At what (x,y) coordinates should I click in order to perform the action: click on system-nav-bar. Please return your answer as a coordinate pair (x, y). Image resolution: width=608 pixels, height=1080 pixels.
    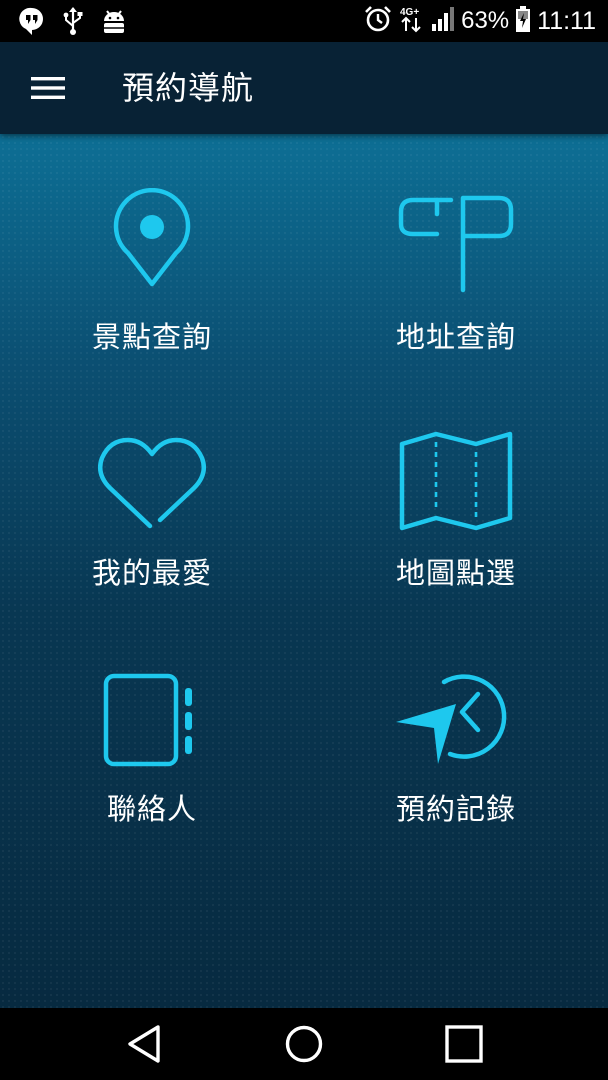
    Looking at the image, I should click on (304, 1044).